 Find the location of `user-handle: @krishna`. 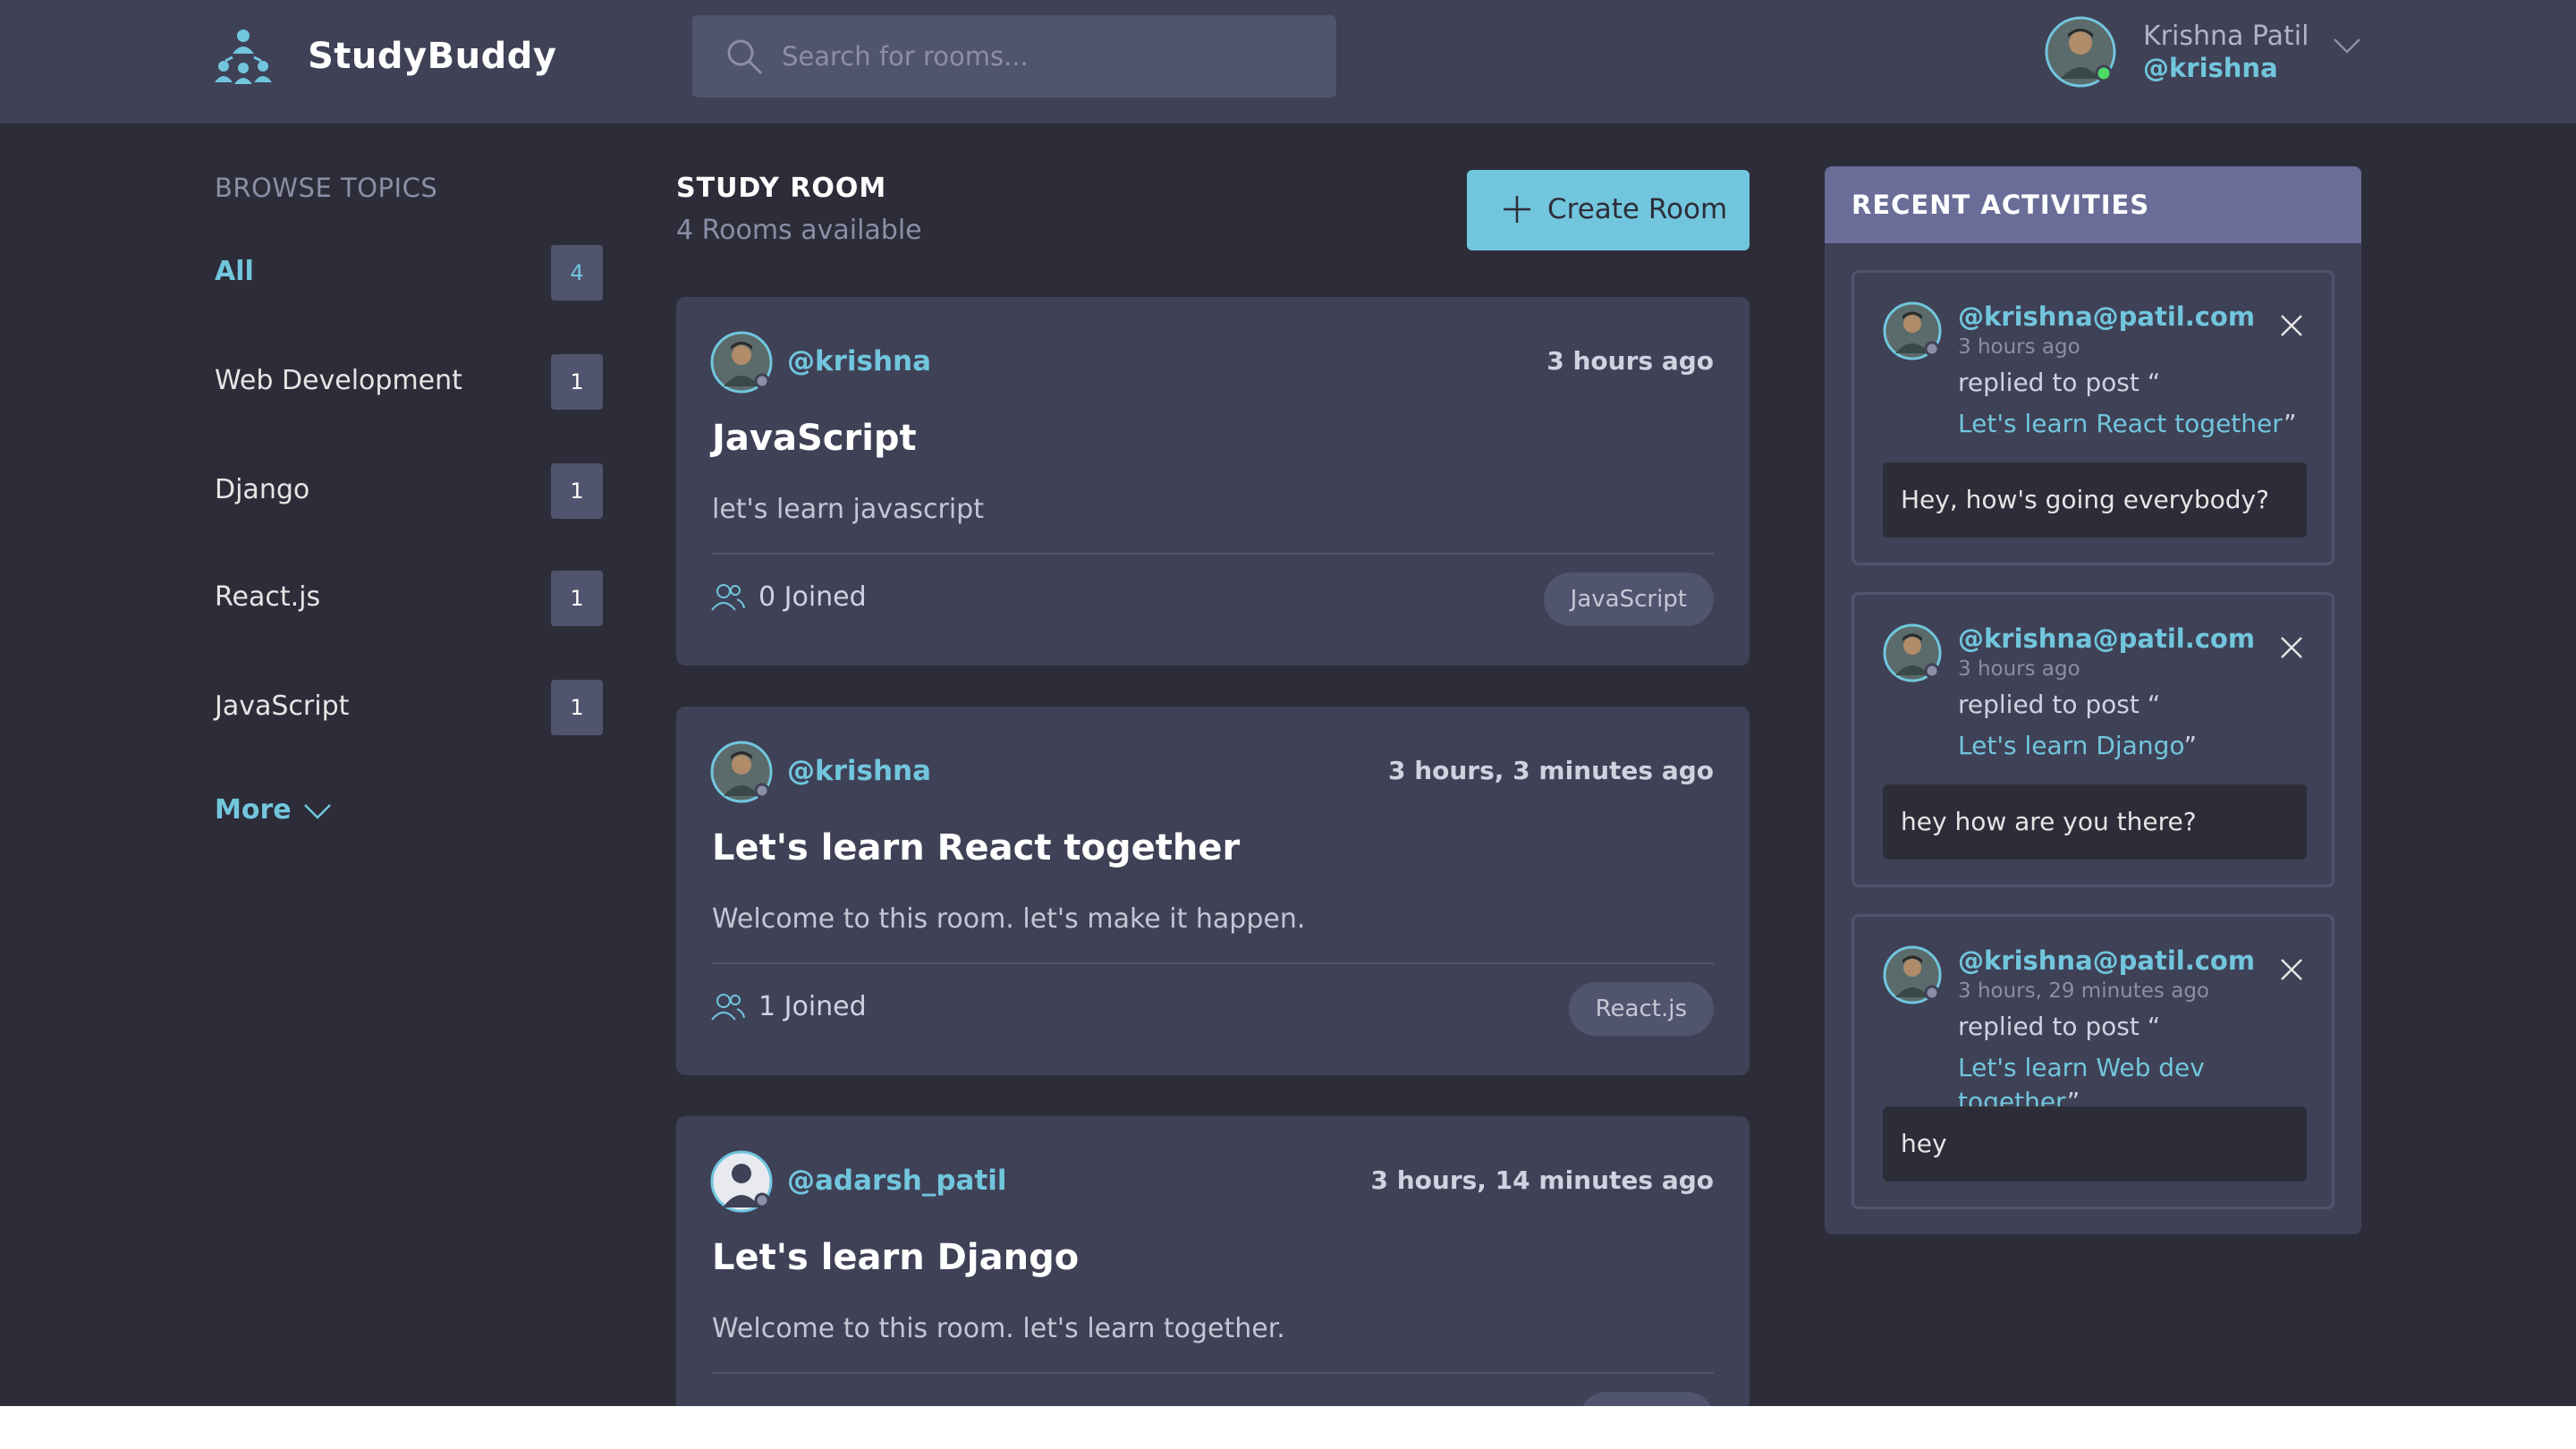

user-handle: @krishna is located at coordinates (2210, 68).